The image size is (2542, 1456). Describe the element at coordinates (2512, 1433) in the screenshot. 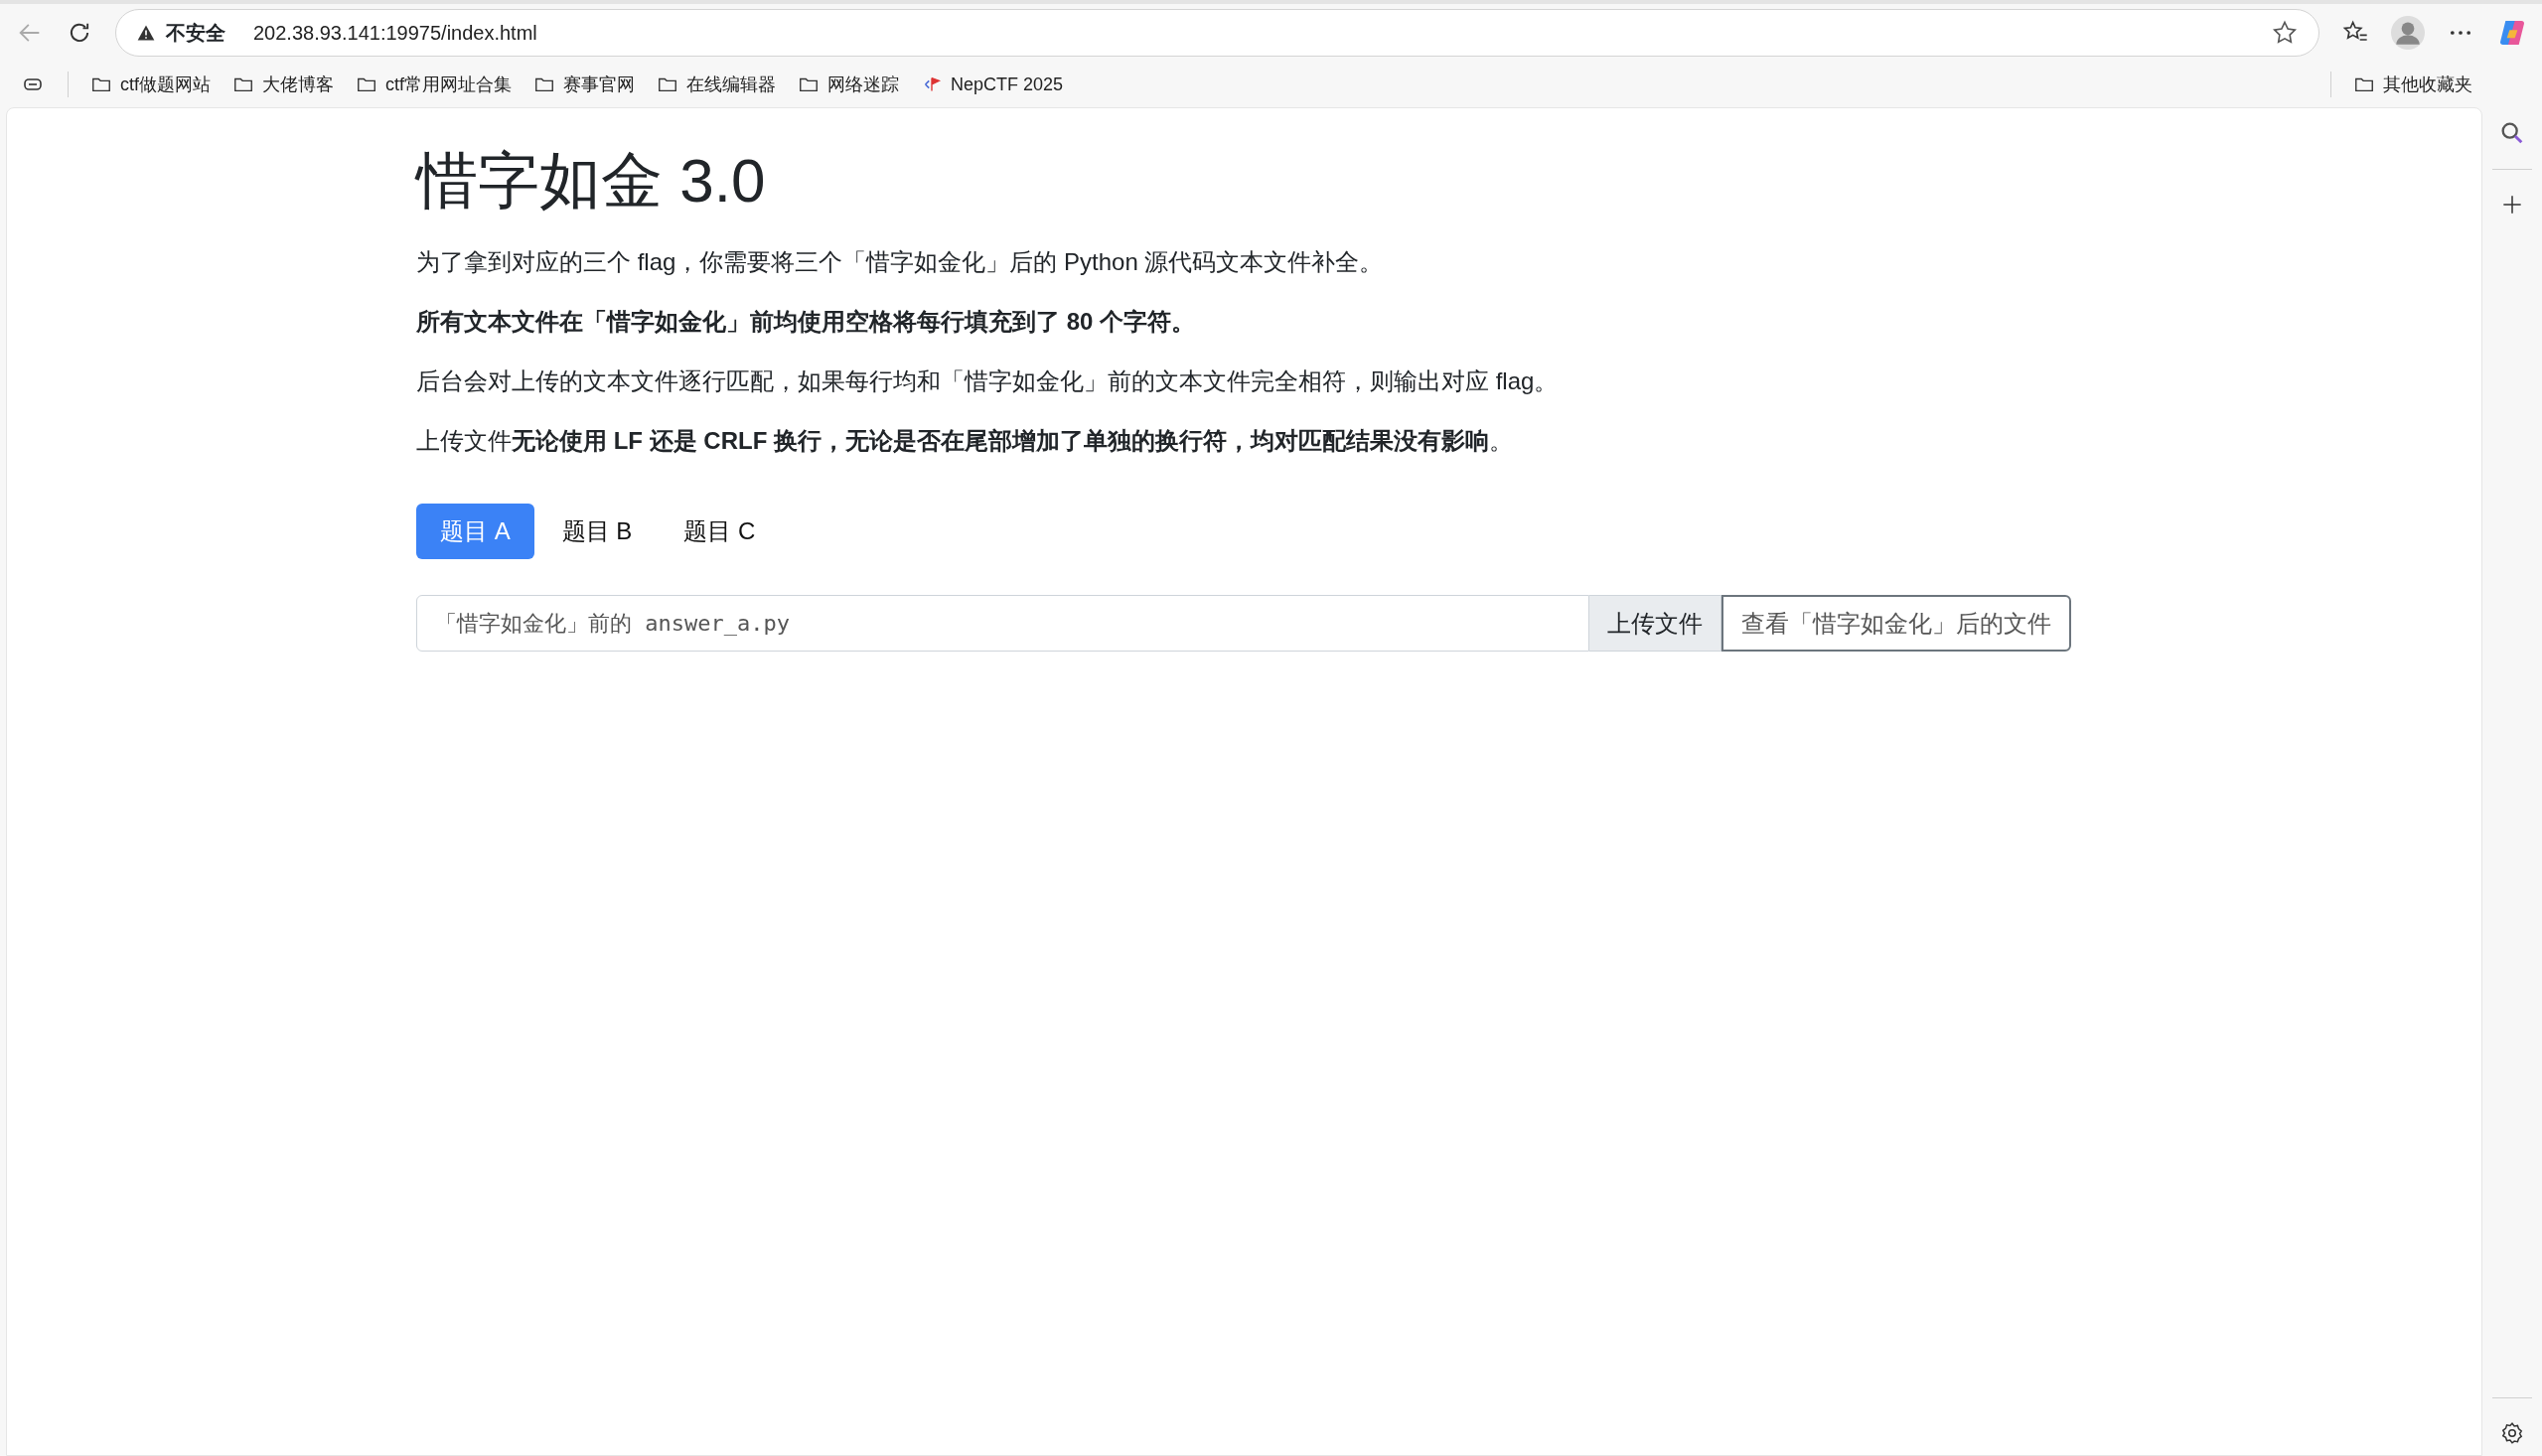

I see `settings-icon` at that location.